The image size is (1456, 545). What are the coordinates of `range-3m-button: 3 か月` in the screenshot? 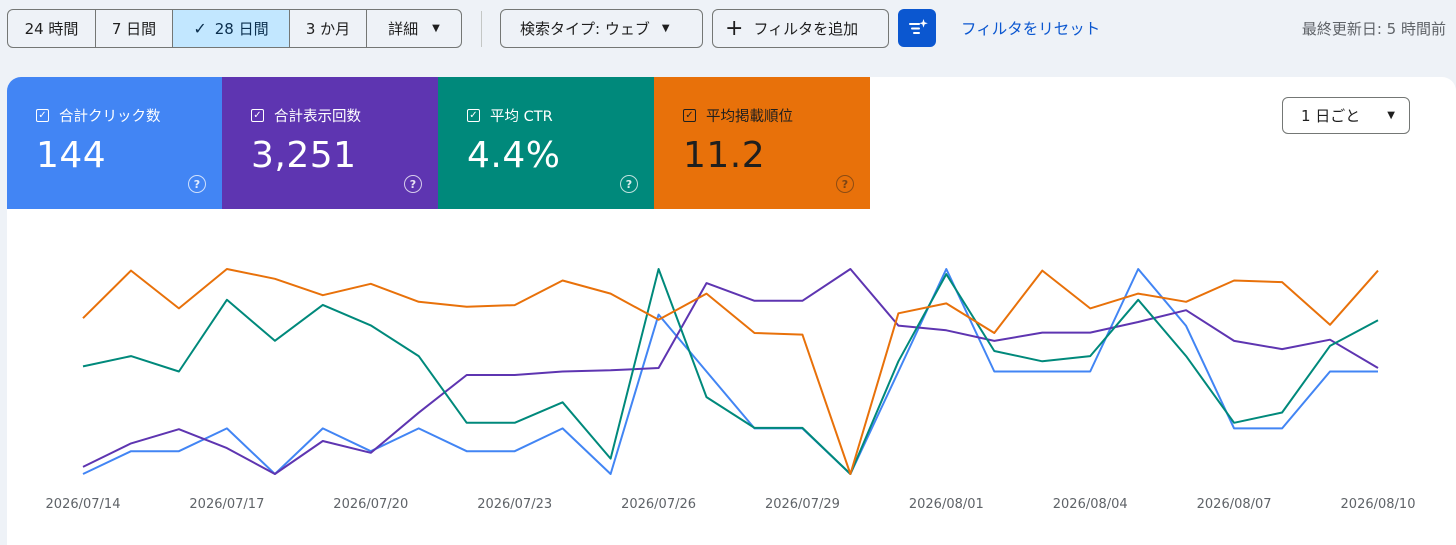 It's located at (328, 28).